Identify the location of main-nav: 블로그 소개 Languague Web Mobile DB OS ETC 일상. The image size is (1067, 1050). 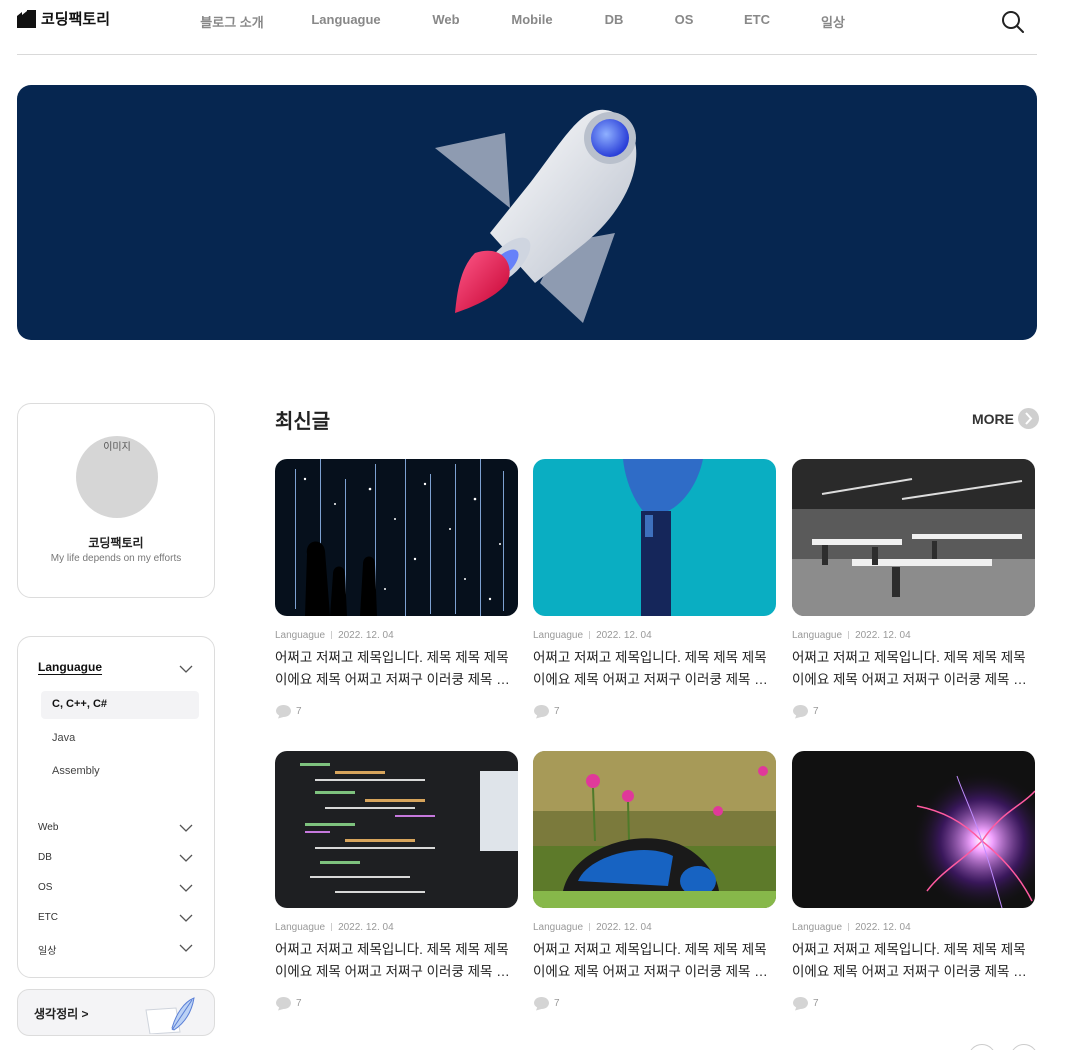
(533, 22).